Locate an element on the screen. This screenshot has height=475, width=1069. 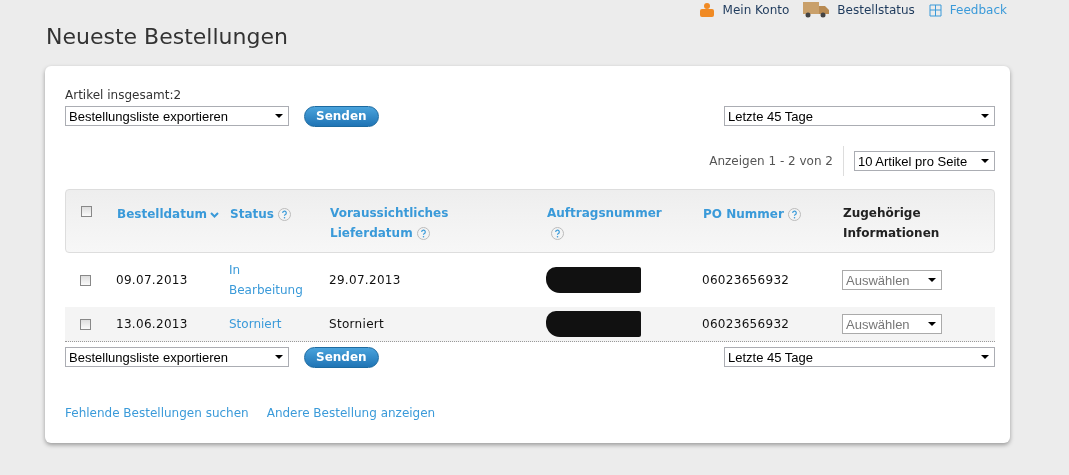
order-date: 09.07.2013 is located at coordinates (152, 280).